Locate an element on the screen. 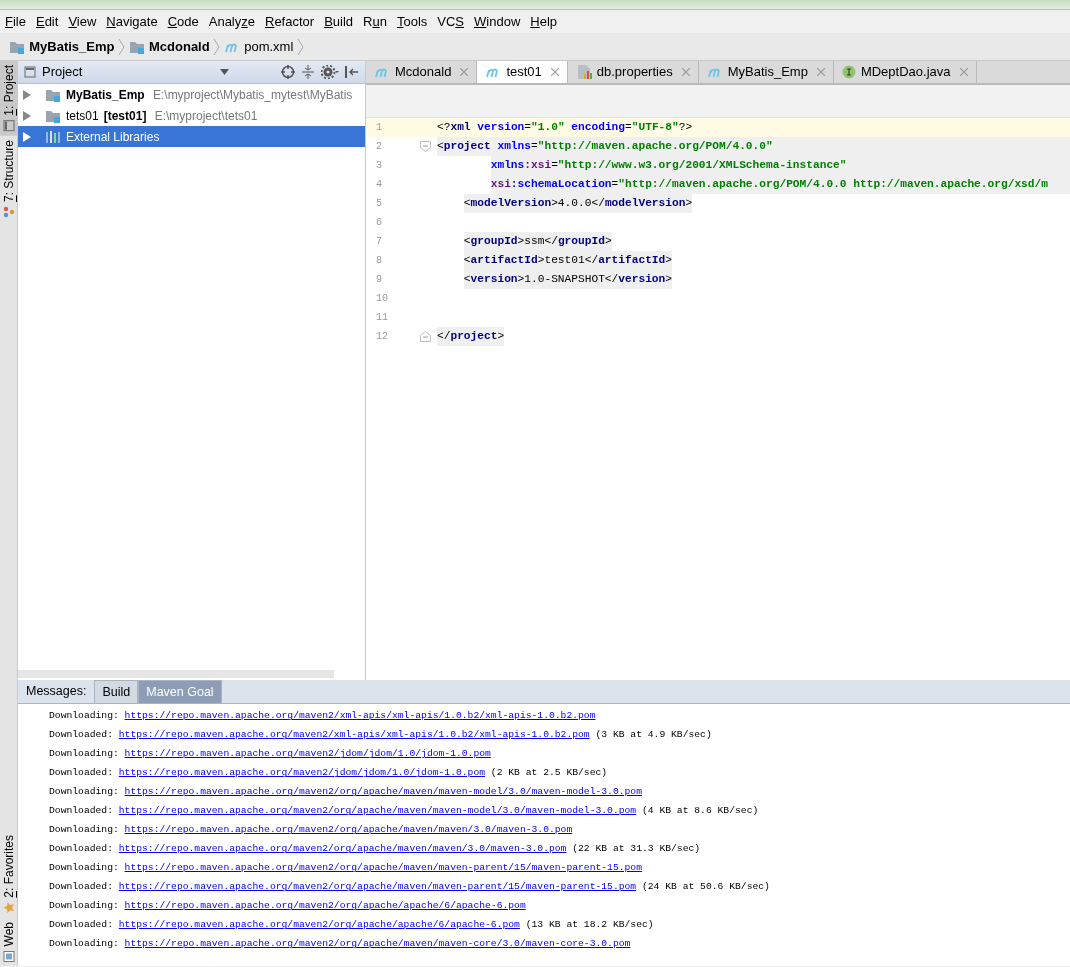 This screenshot has width=1070, height=967. line-number: 7 is located at coordinates (379, 242).